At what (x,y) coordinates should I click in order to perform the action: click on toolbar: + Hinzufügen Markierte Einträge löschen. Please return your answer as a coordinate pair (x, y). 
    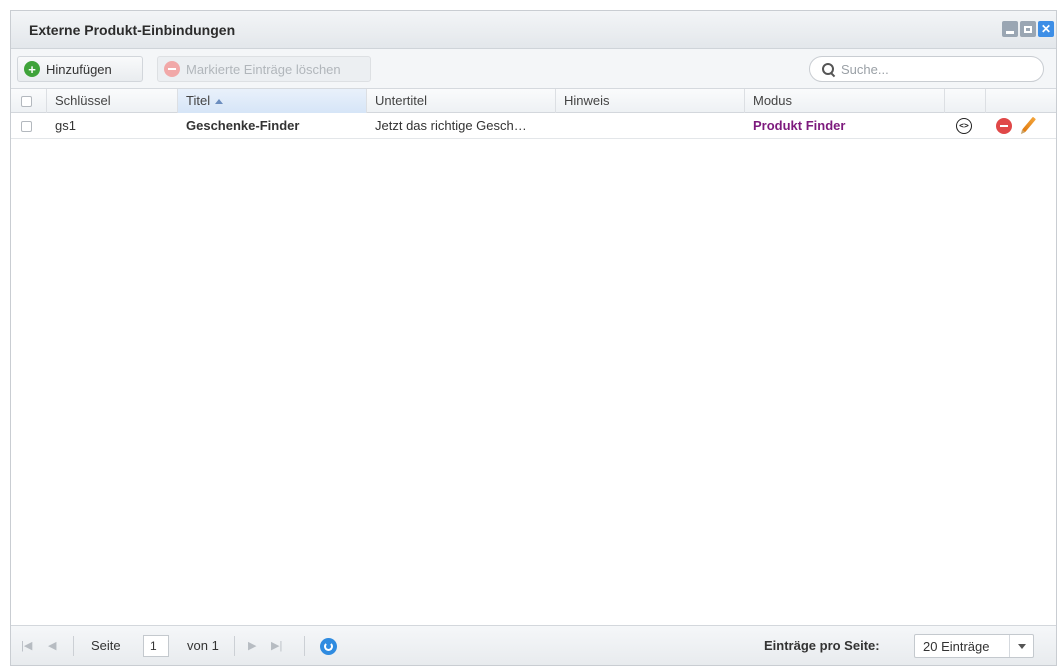
    Looking at the image, I should click on (533, 69).